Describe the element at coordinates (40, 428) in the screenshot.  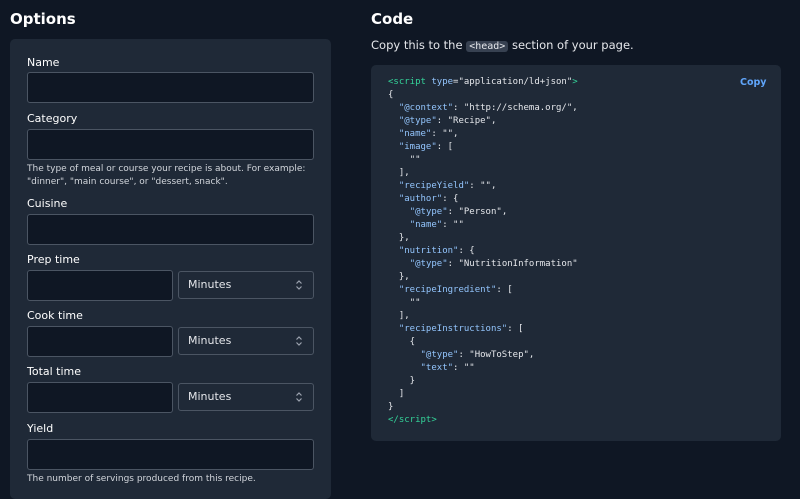
I see `yield-label: Yield` at that location.